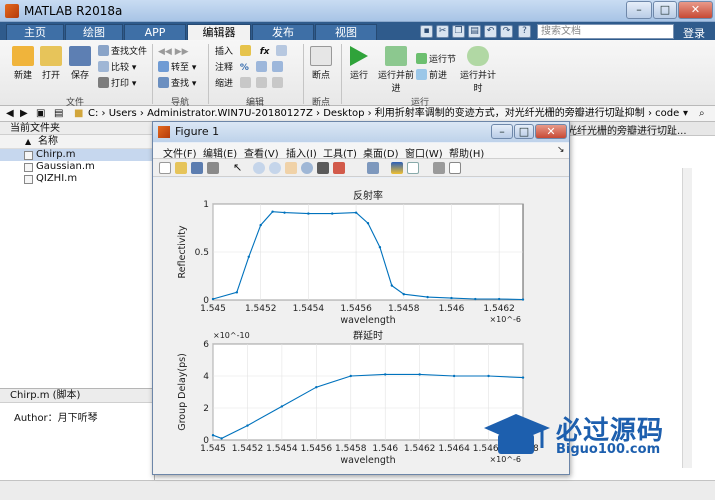 This screenshot has height=500, width=715. Describe the element at coordinates (261, 152) in the screenshot. I see `menu-view: 查看(V)` at that location.